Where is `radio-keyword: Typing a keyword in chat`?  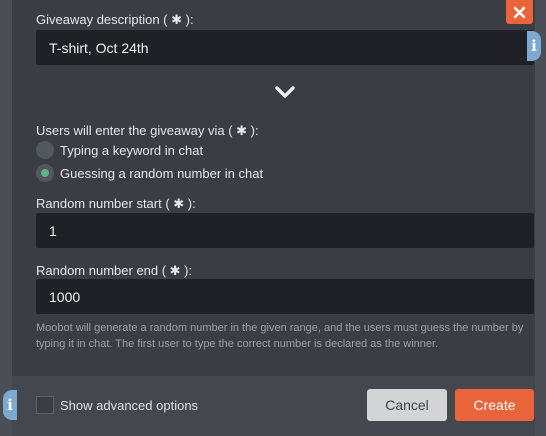 radio-keyword: Typing a keyword in chat is located at coordinates (119, 150).